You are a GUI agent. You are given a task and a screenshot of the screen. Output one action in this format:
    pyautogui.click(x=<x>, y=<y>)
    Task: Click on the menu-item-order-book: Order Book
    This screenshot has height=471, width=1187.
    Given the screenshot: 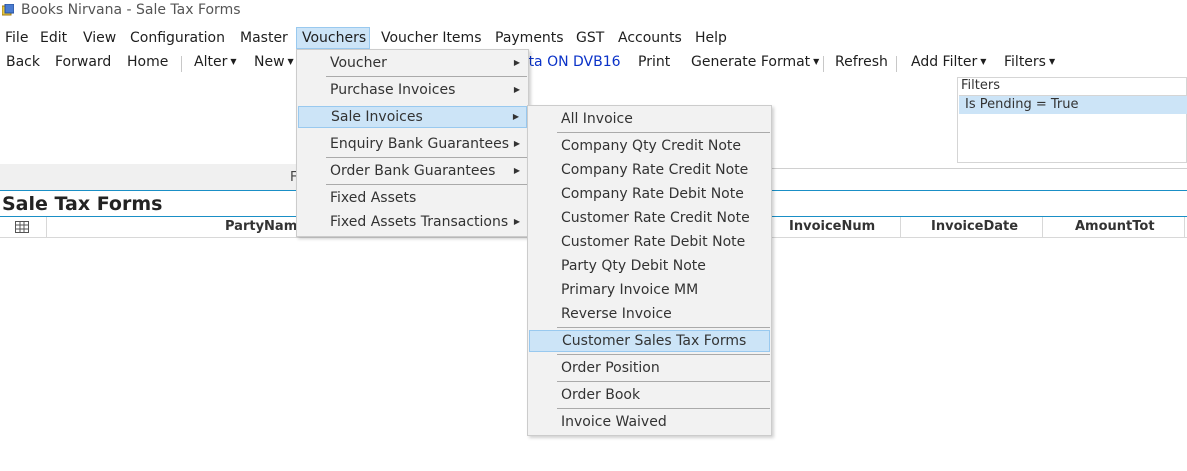 What is the action you would take?
    pyautogui.click(x=649, y=395)
    